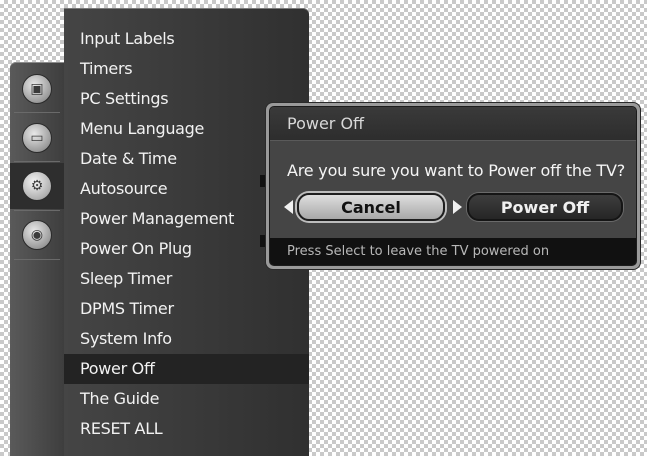 This screenshot has height=456, width=647. I want to click on menu-item-reset-all: RESET ALL, so click(186, 429).